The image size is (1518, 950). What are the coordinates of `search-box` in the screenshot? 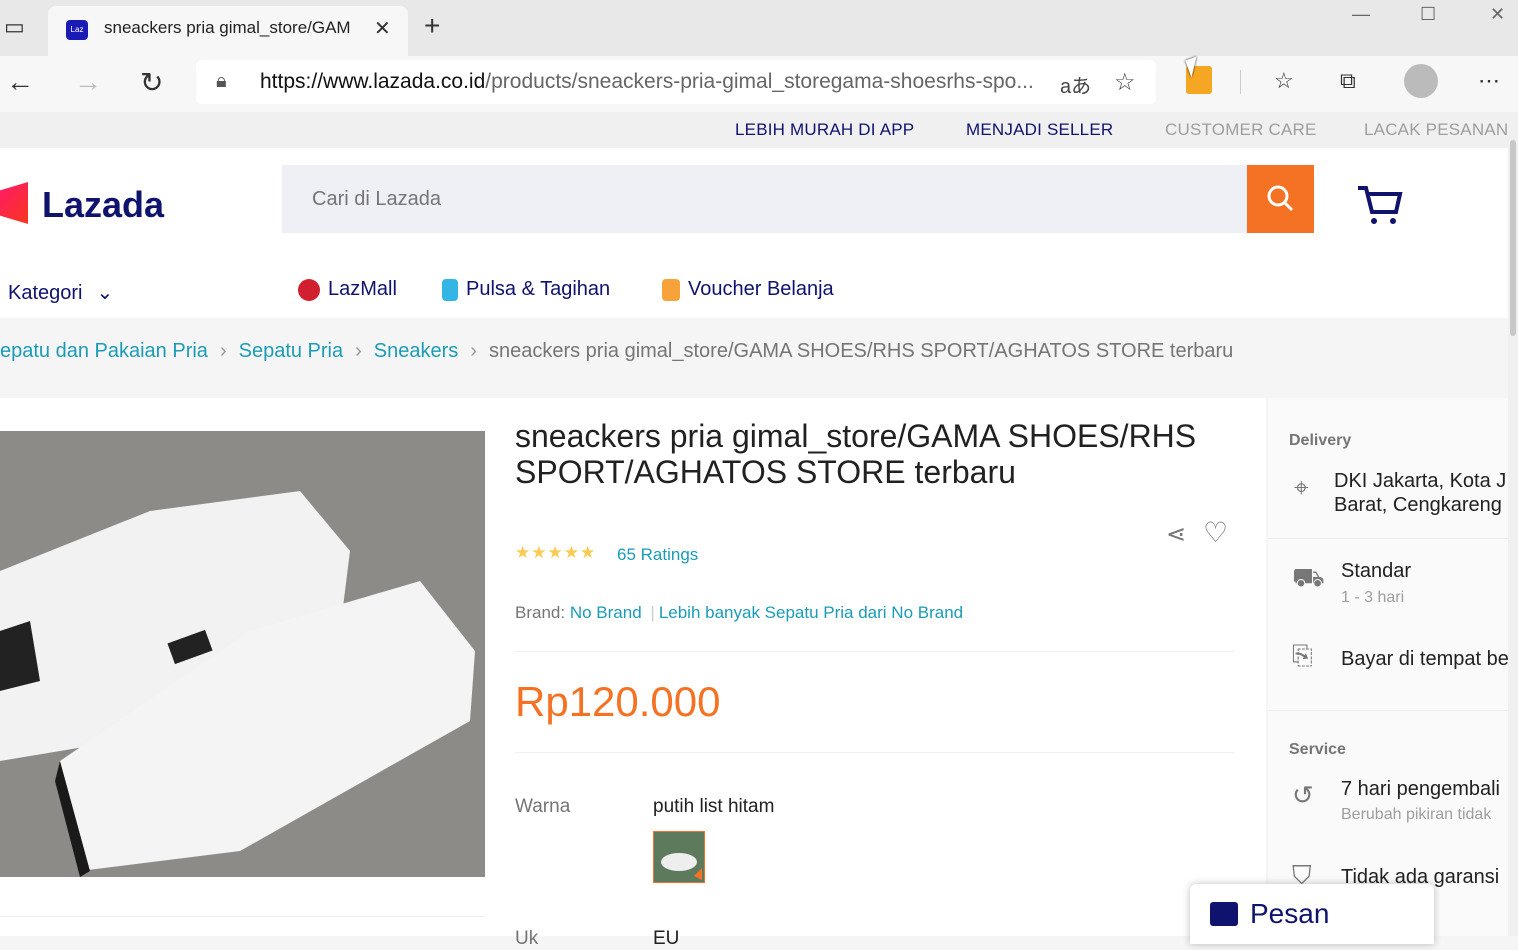 It's located at (765, 199).